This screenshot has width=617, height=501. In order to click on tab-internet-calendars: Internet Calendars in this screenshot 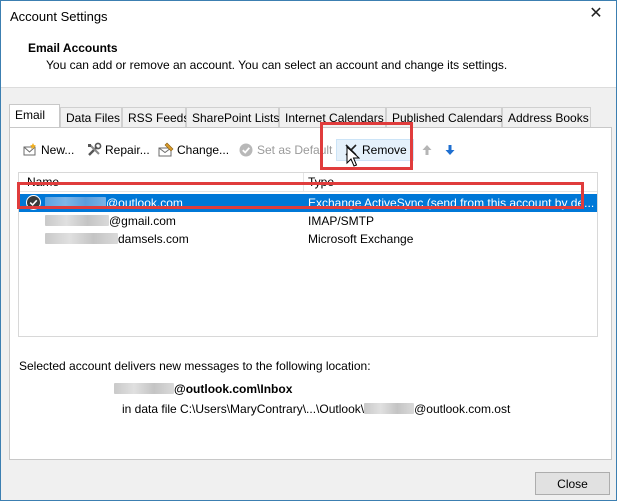, I will do `click(332, 117)`.